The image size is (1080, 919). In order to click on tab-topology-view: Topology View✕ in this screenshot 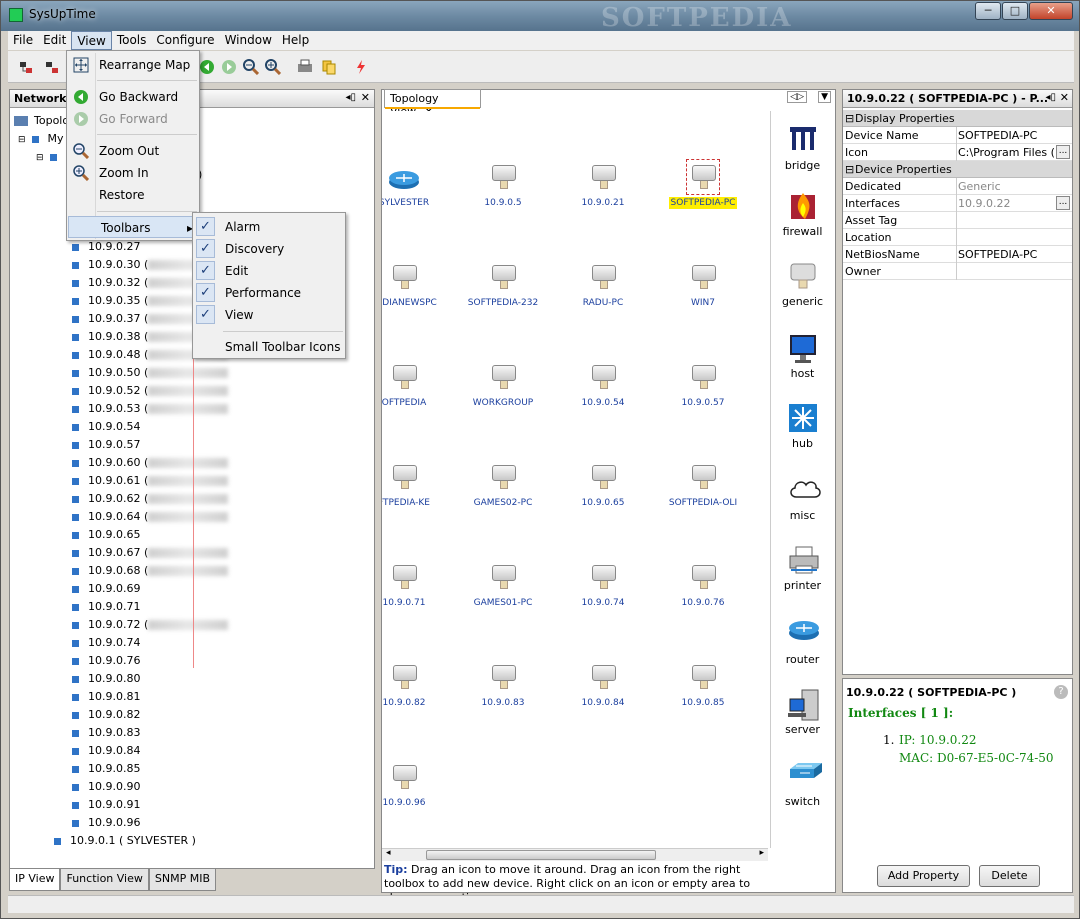, I will do `click(432, 103)`.